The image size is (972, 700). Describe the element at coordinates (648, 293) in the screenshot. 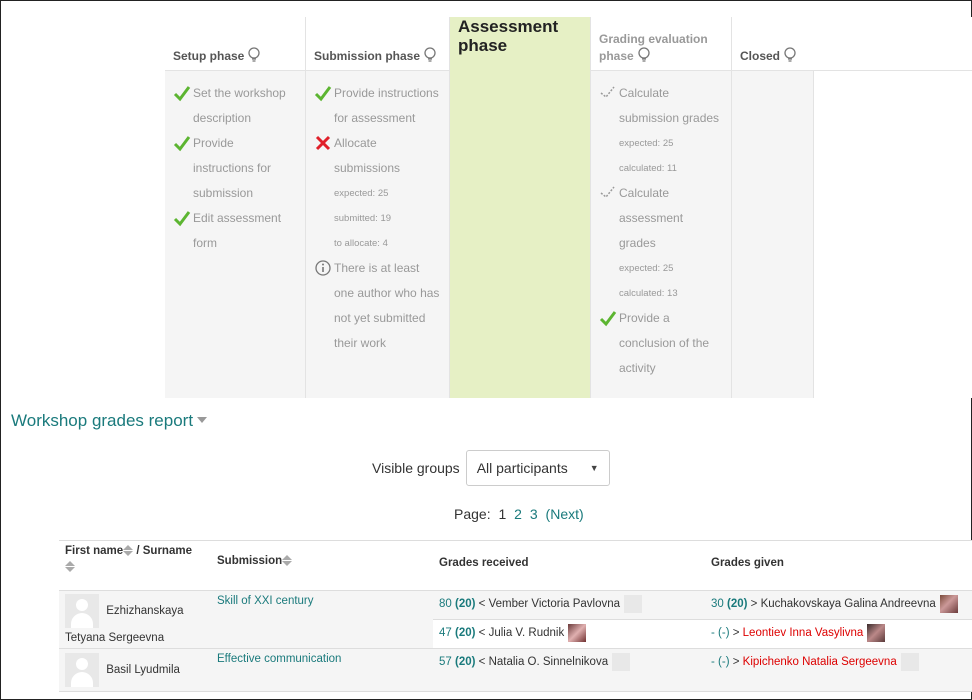

I see `detail-calculated: calculated: 13` at that location.